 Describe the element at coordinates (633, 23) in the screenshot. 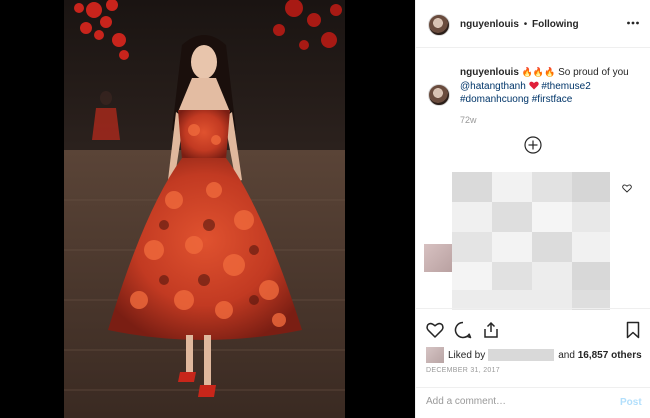

I see `ellipsis-icon` at that location.